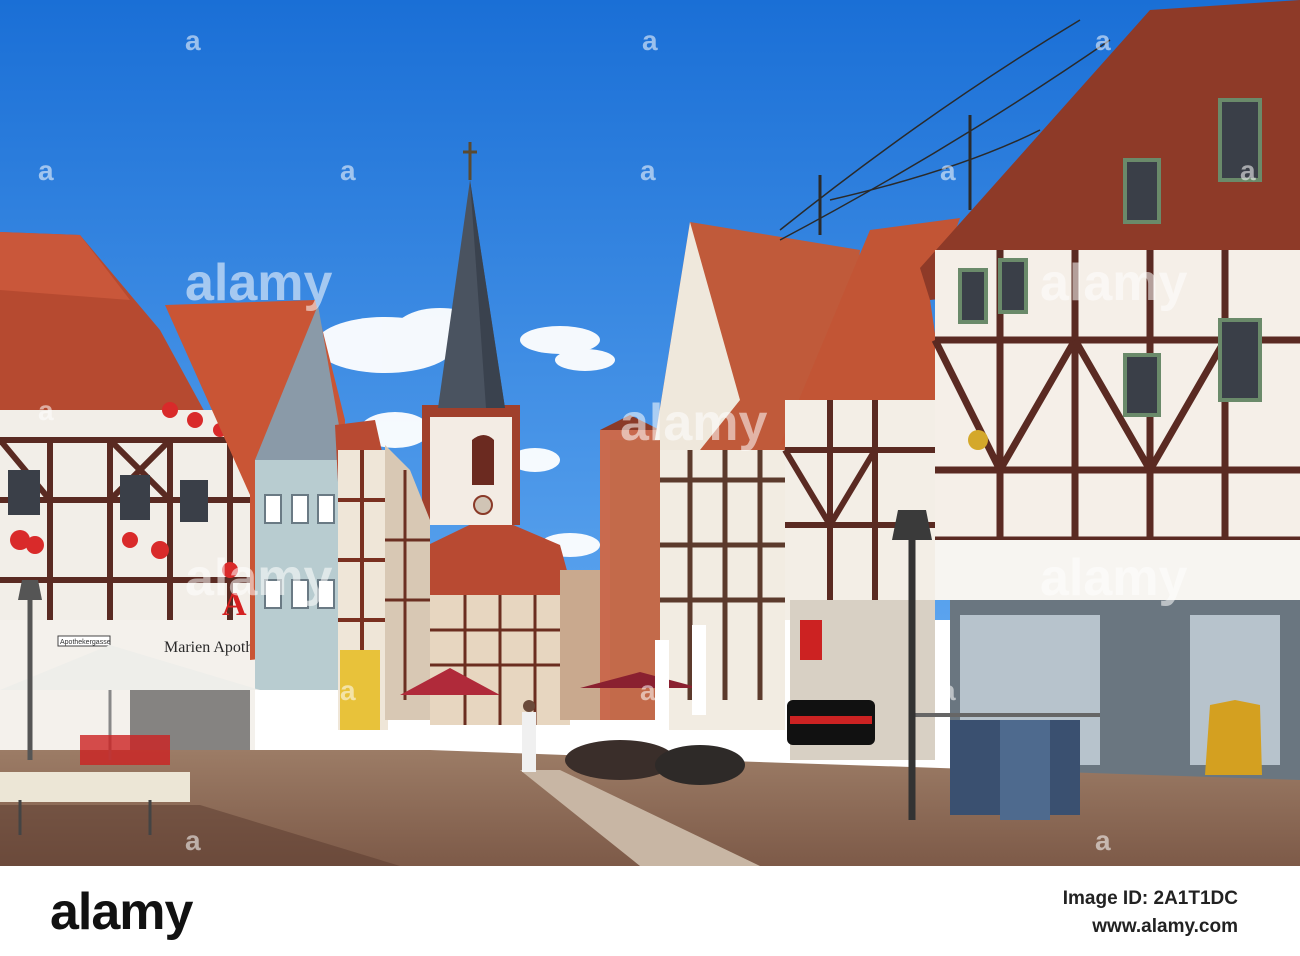 The width and height of the screenshot is (1300, 956). What do you see at coordinates (650, 911) in the screenshot?
I see `watermark-footer` at bounding box center [650, 911].